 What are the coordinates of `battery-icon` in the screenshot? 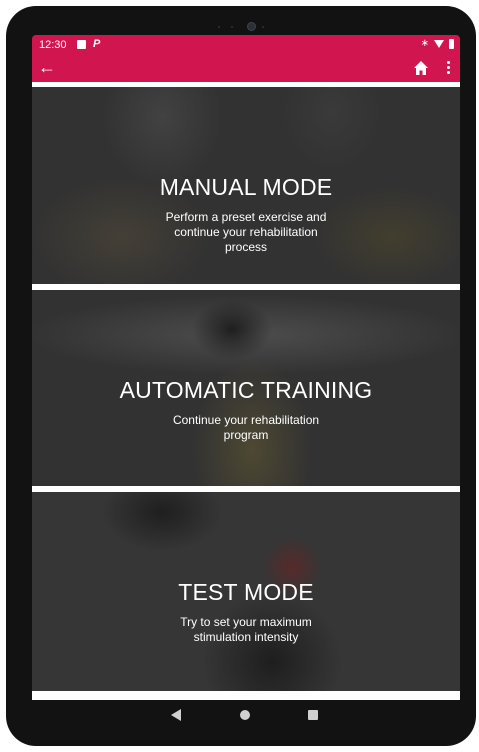 It's located at (451, 44).